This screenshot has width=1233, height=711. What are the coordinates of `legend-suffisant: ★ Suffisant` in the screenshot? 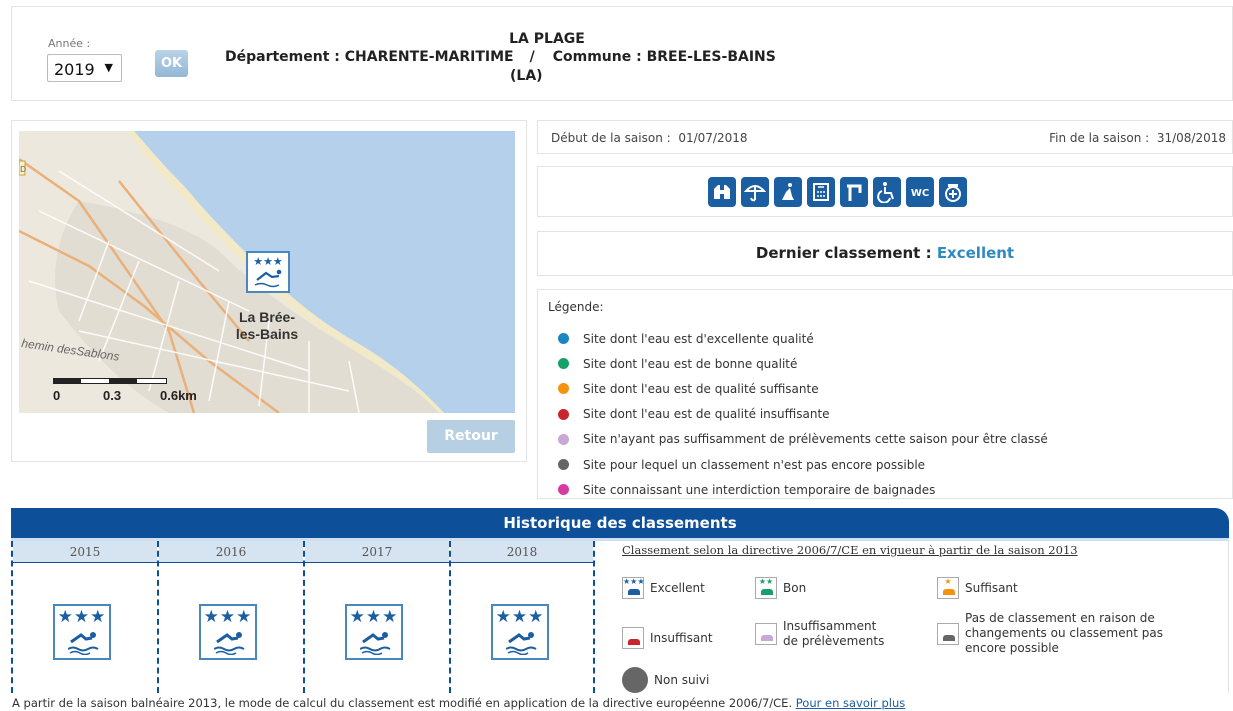 It's located at (977, 588).